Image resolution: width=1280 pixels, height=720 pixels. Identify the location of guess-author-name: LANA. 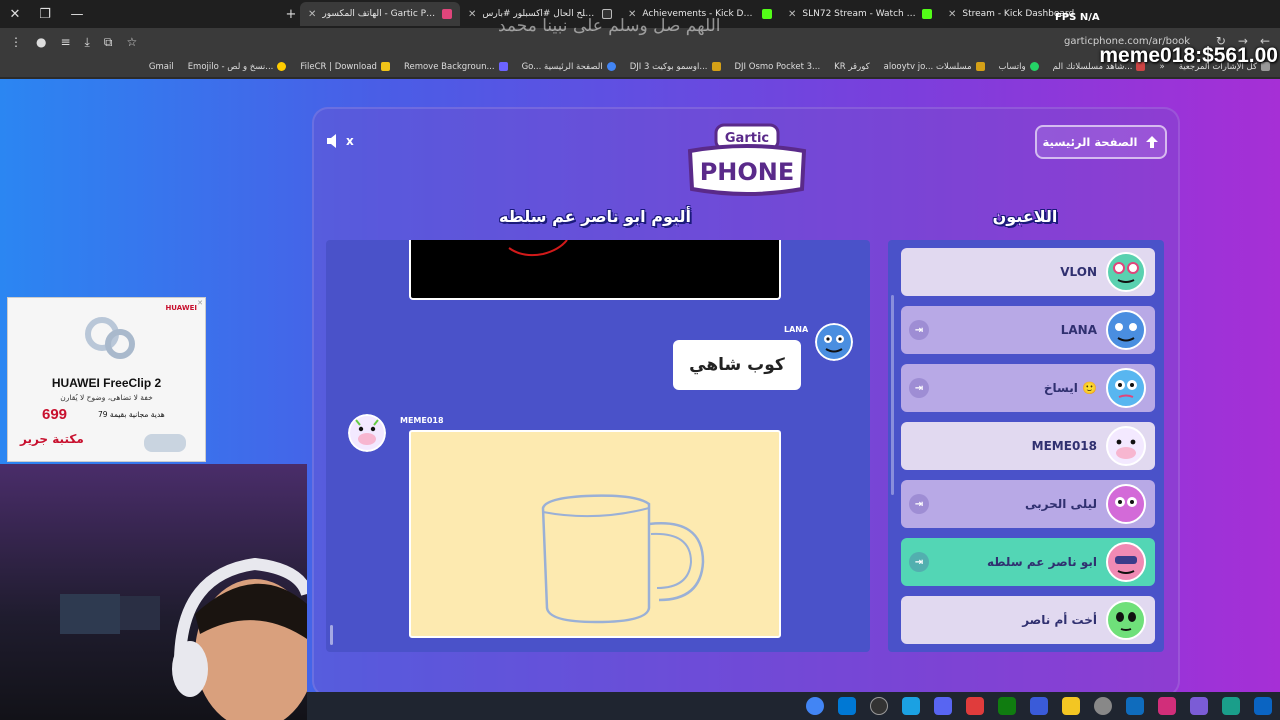
(796, 329).